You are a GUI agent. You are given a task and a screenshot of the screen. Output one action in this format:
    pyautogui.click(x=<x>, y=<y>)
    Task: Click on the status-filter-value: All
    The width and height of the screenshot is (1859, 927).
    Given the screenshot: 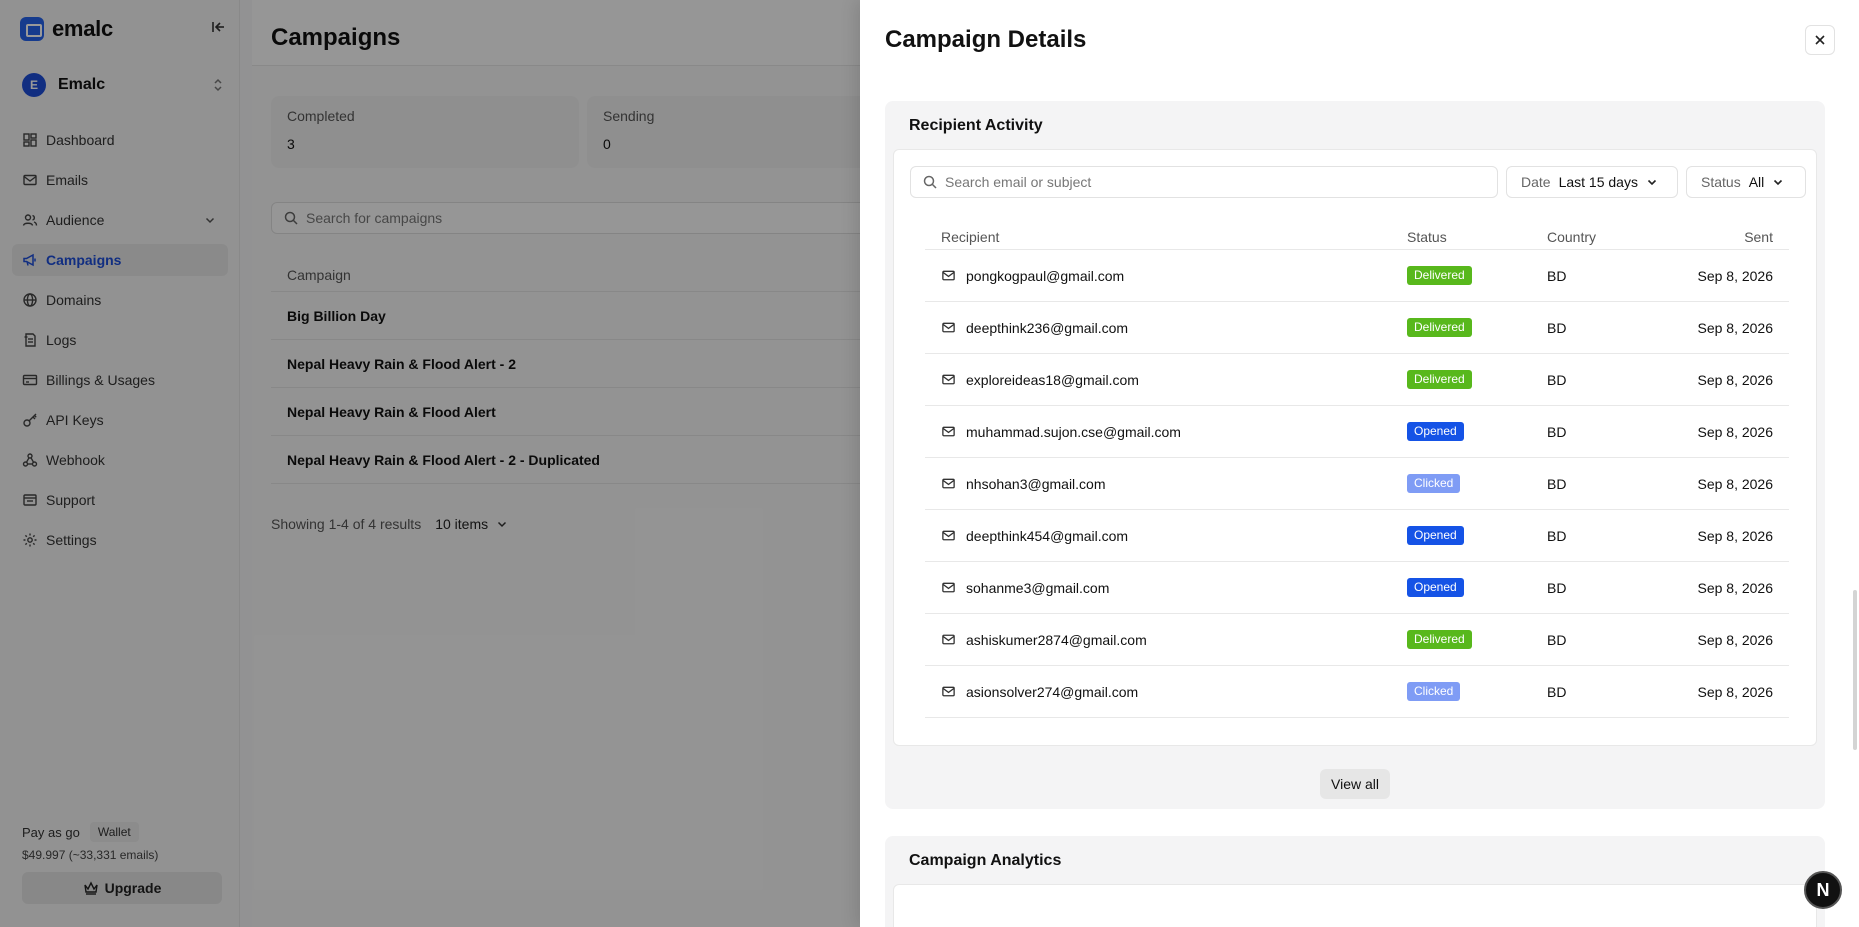 What is the action you would take?
    pyautogui.click(x=1756, y=182)
    